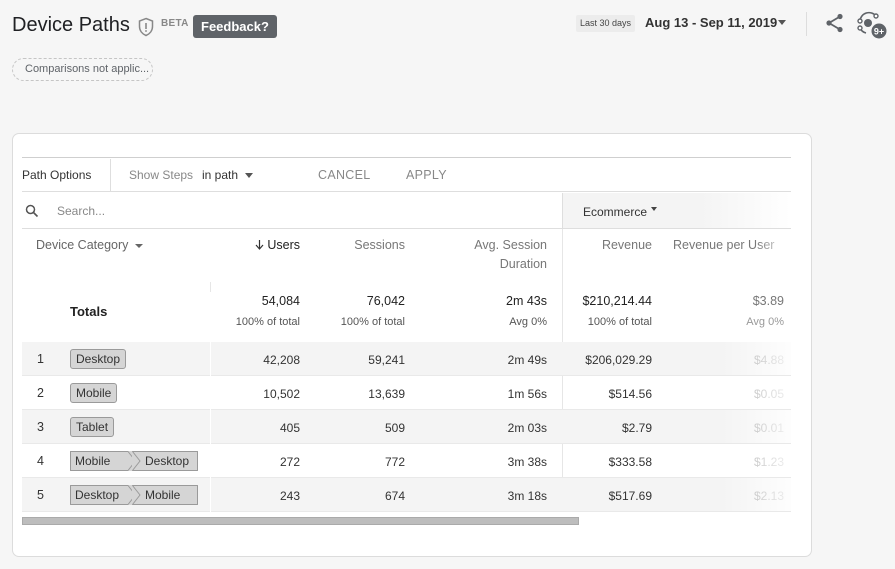 Image resolution: width=895 pixels, height=569 pixels. I want to click on cell-avg-session-duration: 3m 18s, so click(527, 496).